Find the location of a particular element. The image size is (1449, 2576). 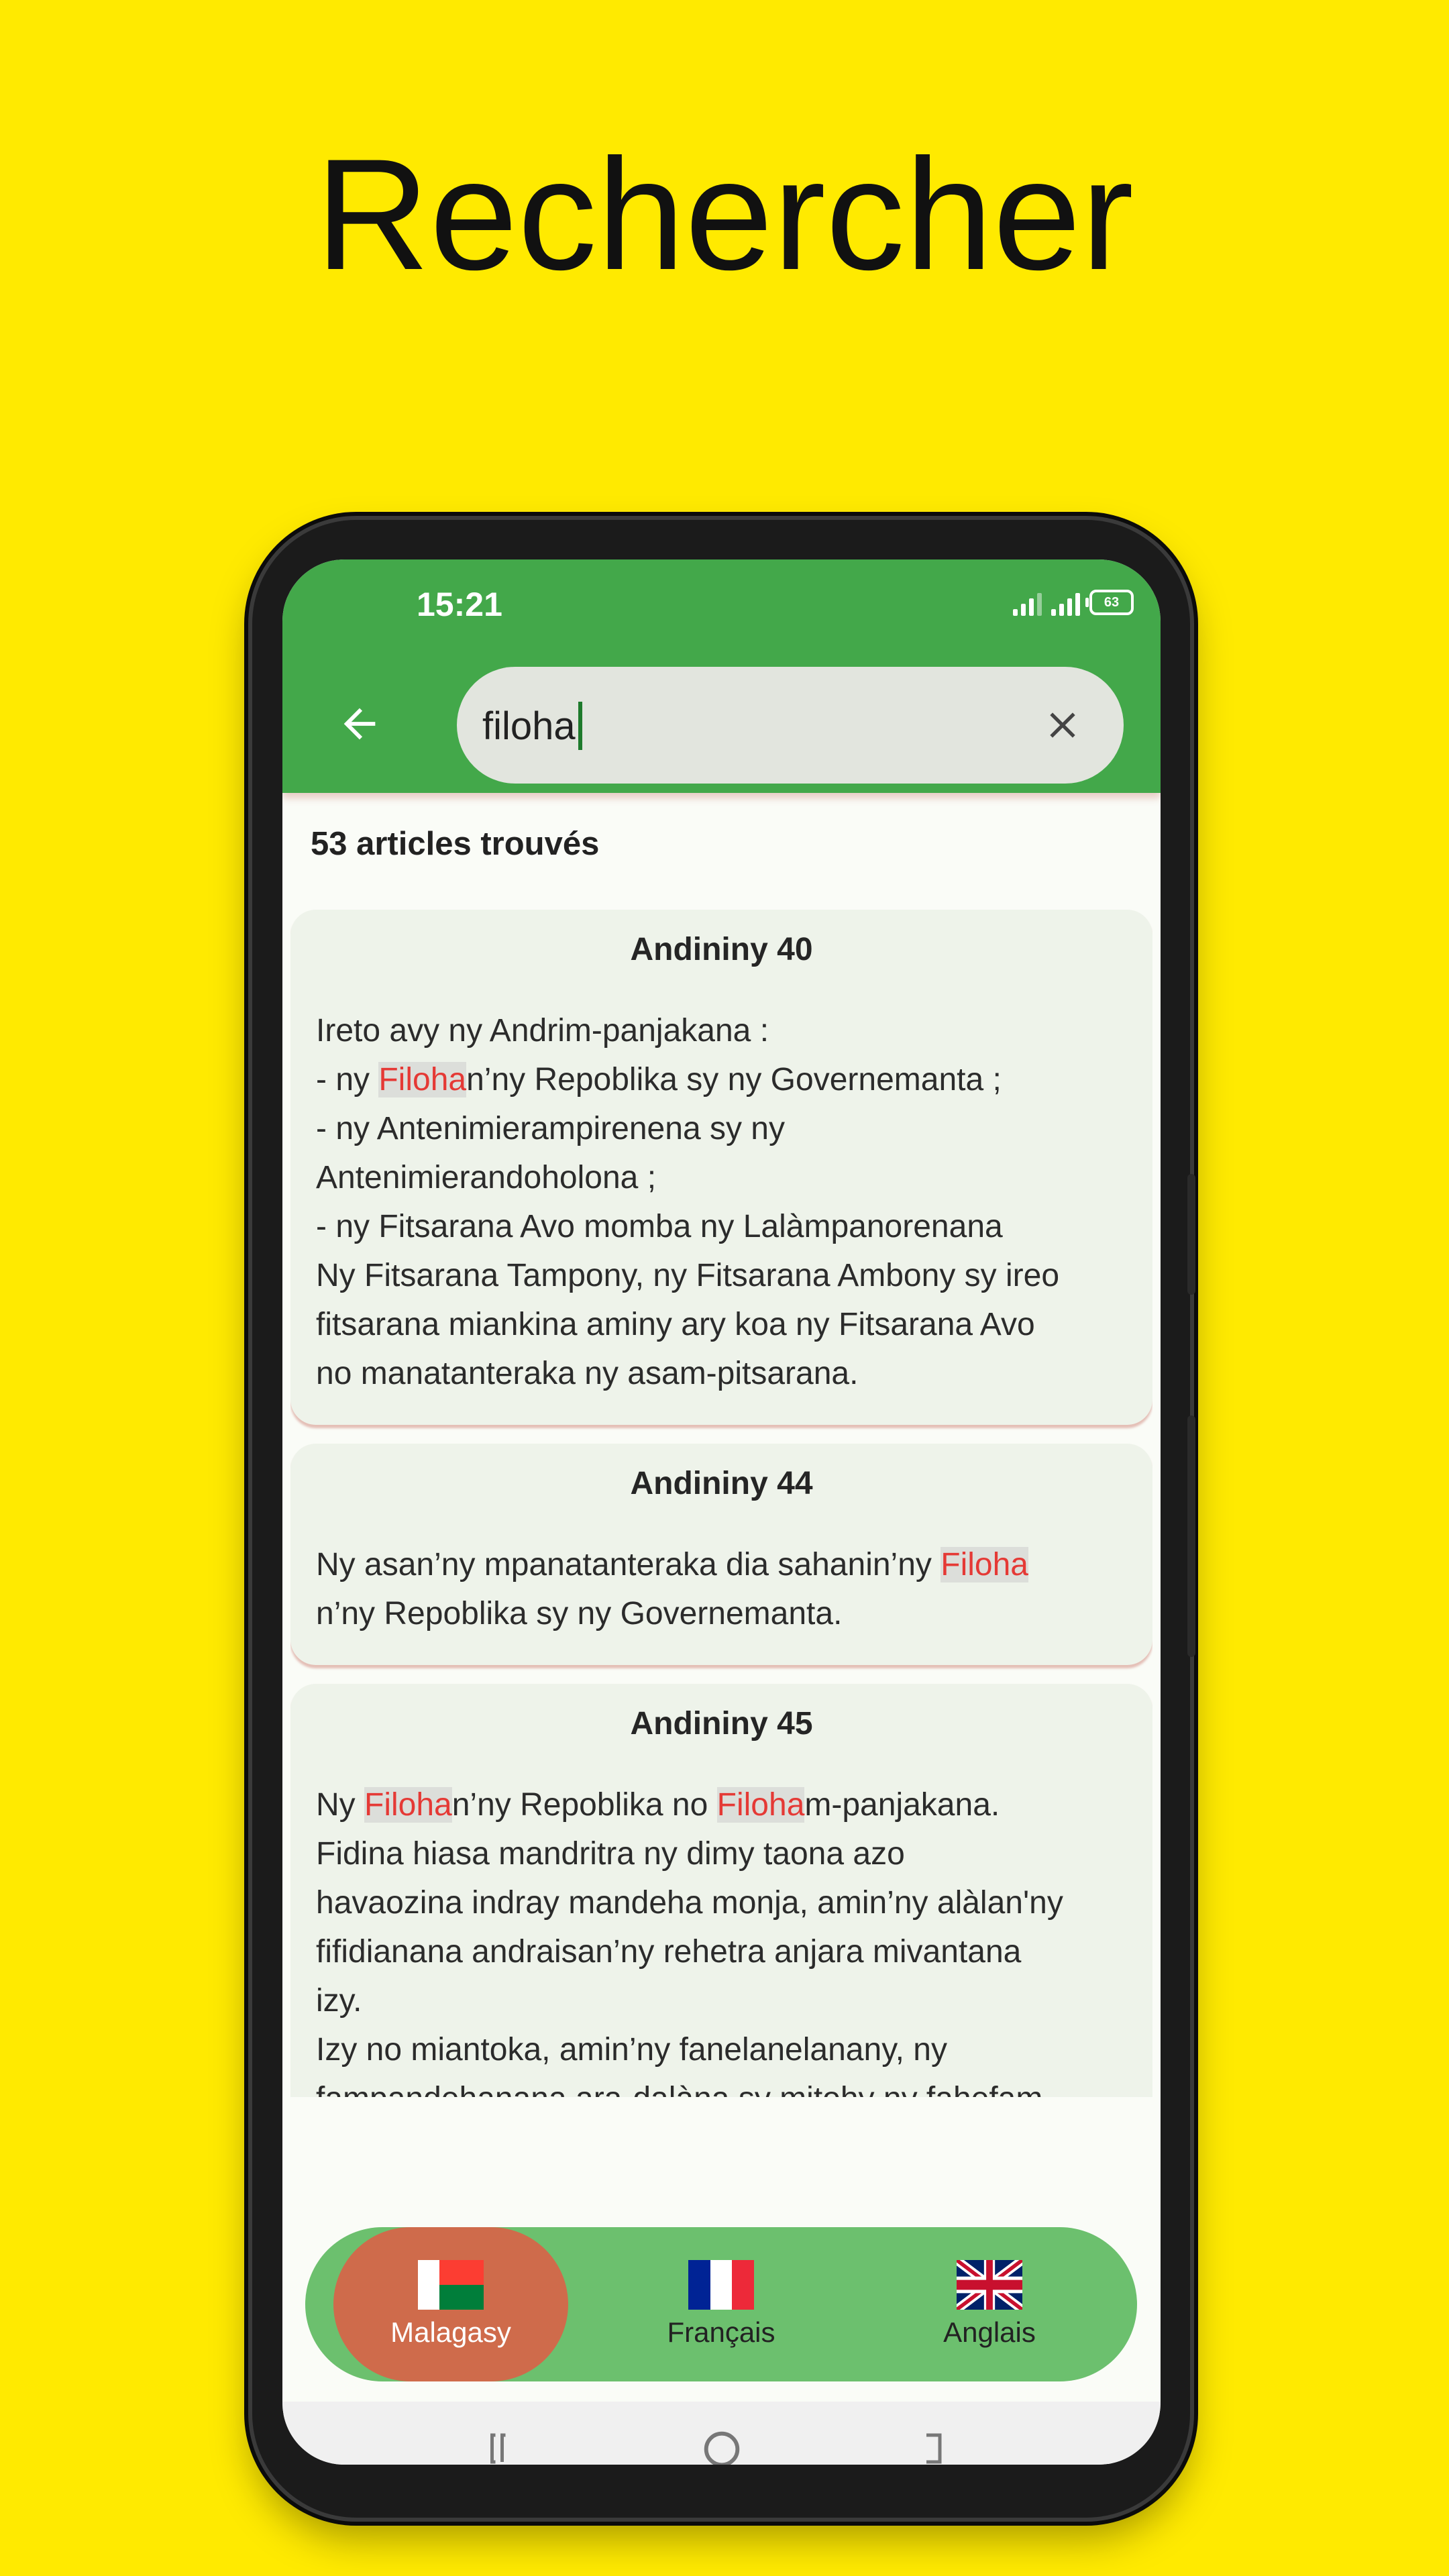

clear-search-button is located at coordinates (1062, 725).